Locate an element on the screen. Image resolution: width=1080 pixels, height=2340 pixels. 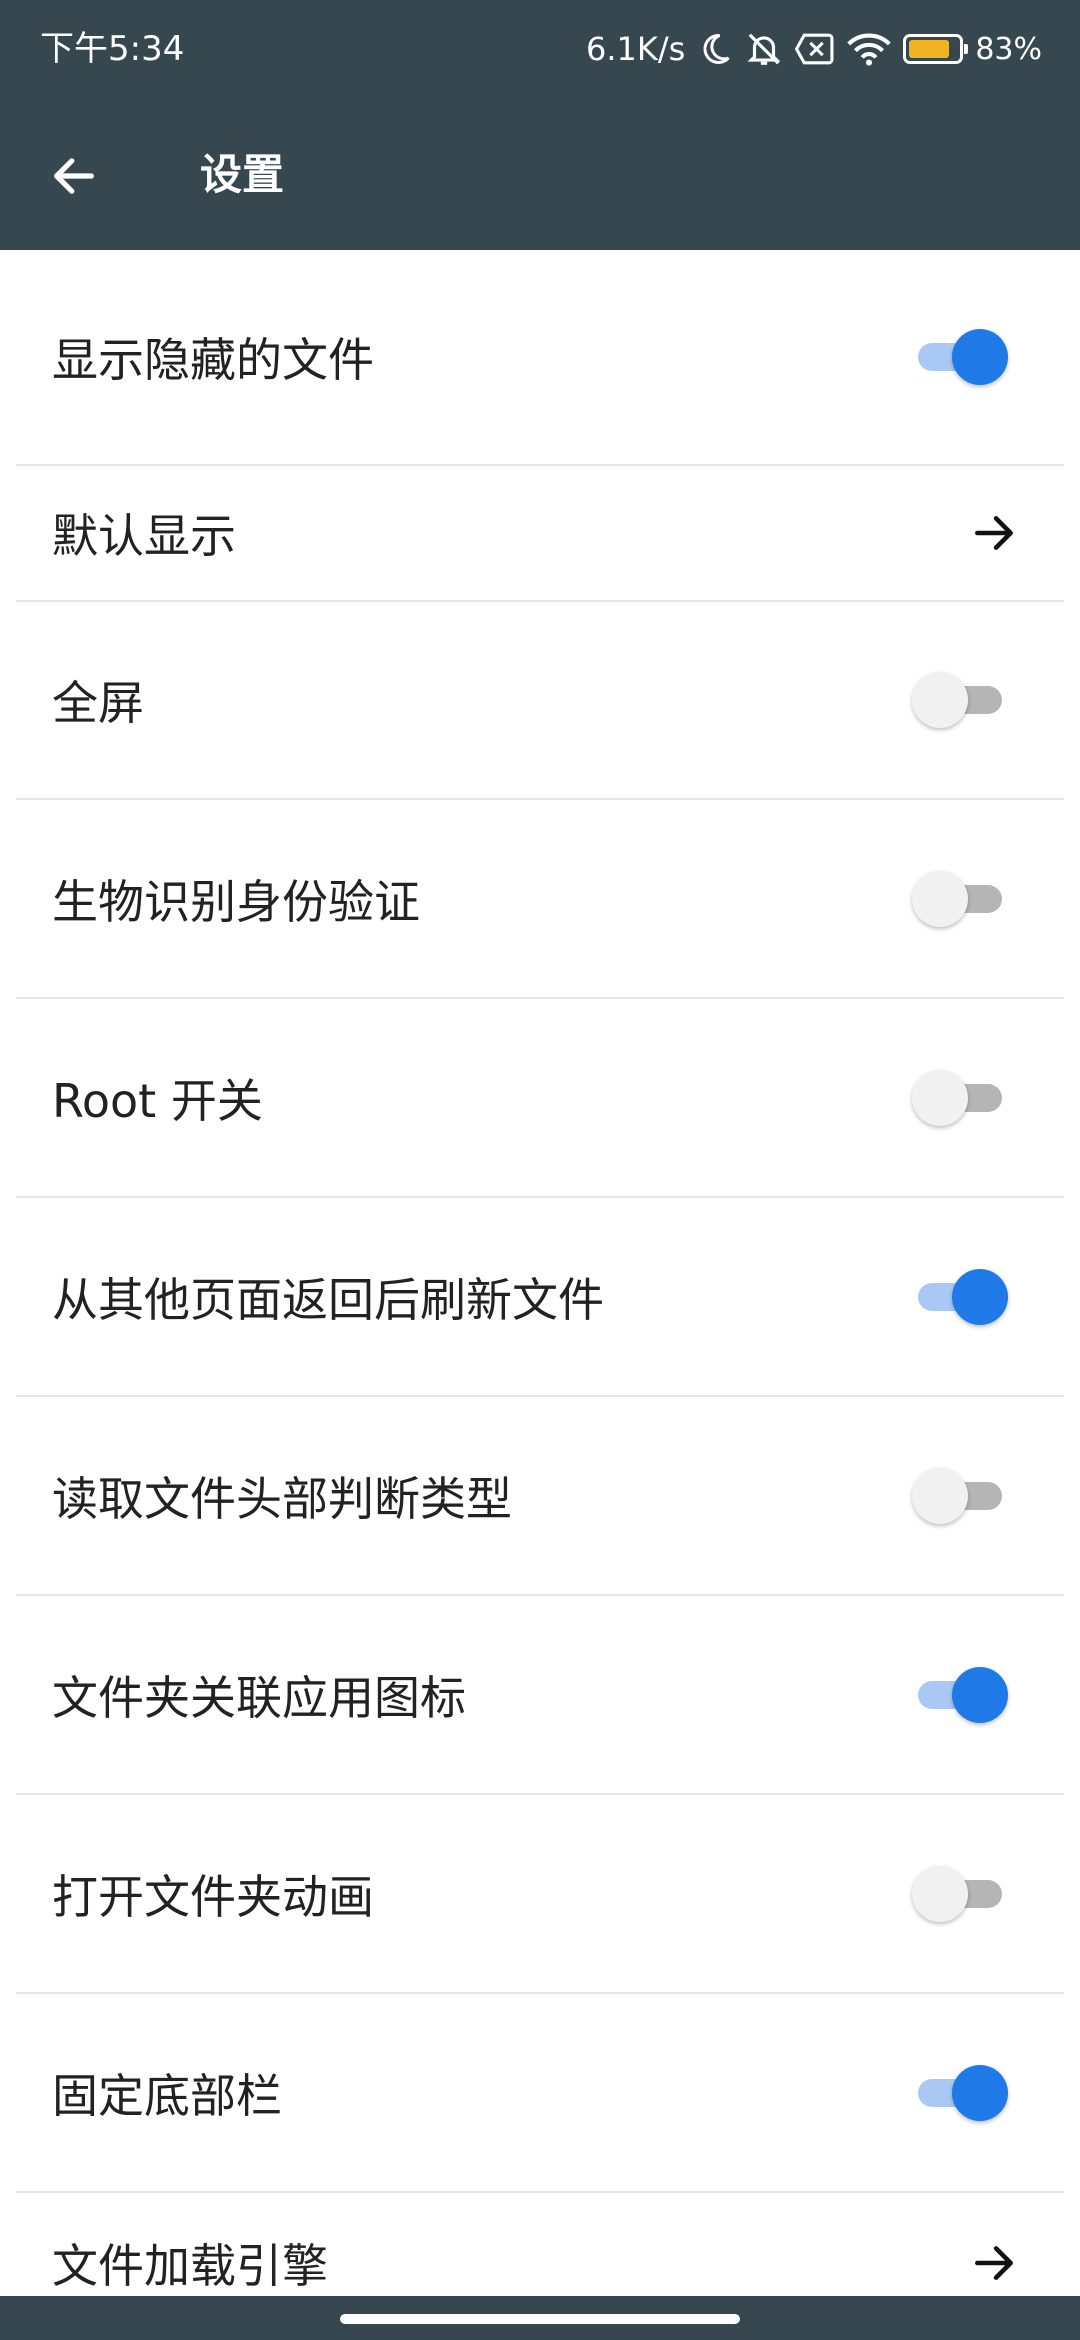
setting-folder-animation: 打开文件夹动画 is located at coordinates (540, 1894).